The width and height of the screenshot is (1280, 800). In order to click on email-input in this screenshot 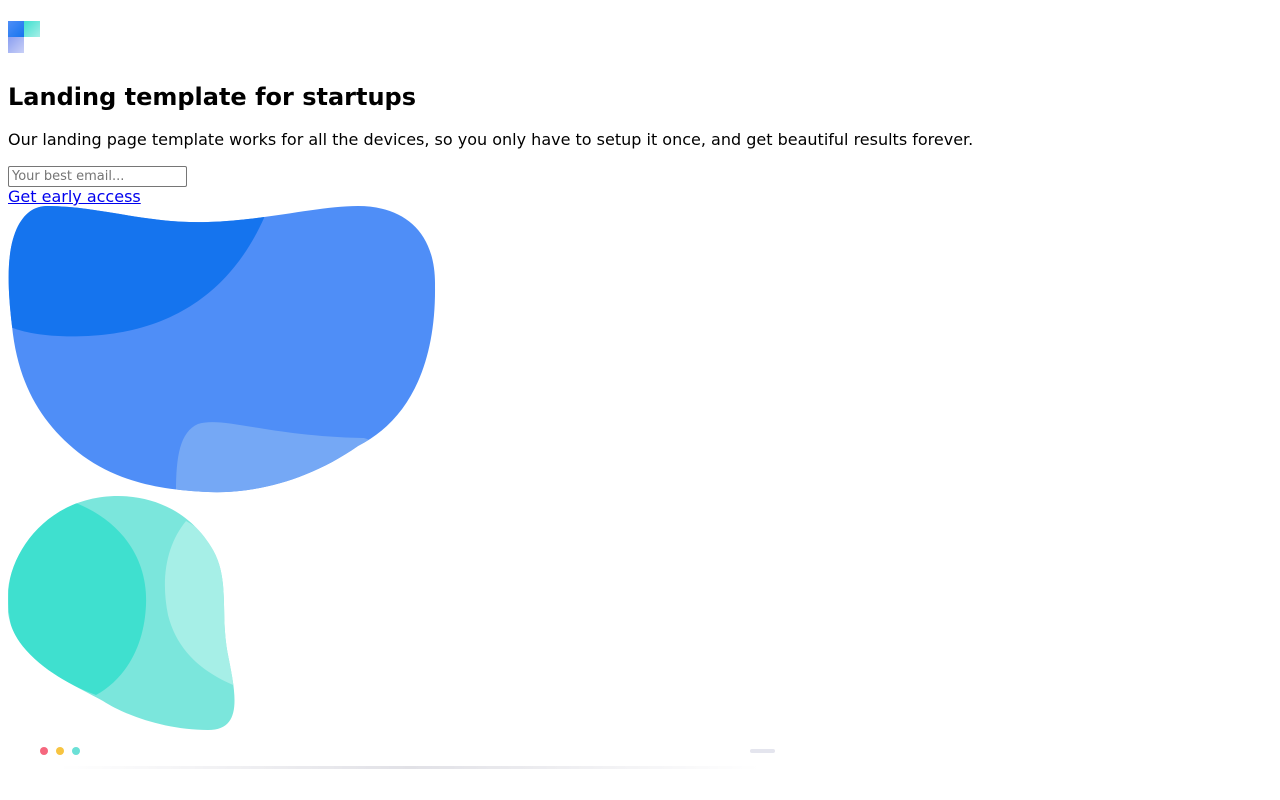, I will do `click(97, 176)`.